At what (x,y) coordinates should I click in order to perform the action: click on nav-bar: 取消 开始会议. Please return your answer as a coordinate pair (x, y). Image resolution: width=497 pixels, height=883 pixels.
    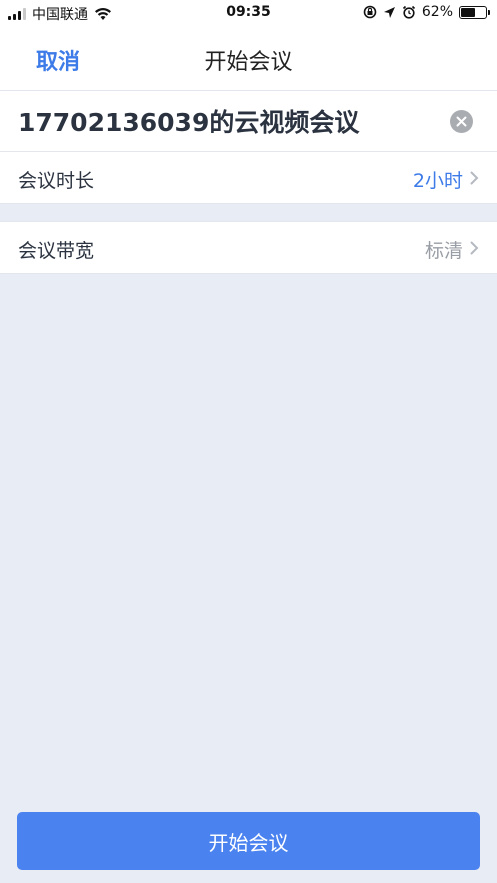
    Looking at the image, I should click on (248, 58).